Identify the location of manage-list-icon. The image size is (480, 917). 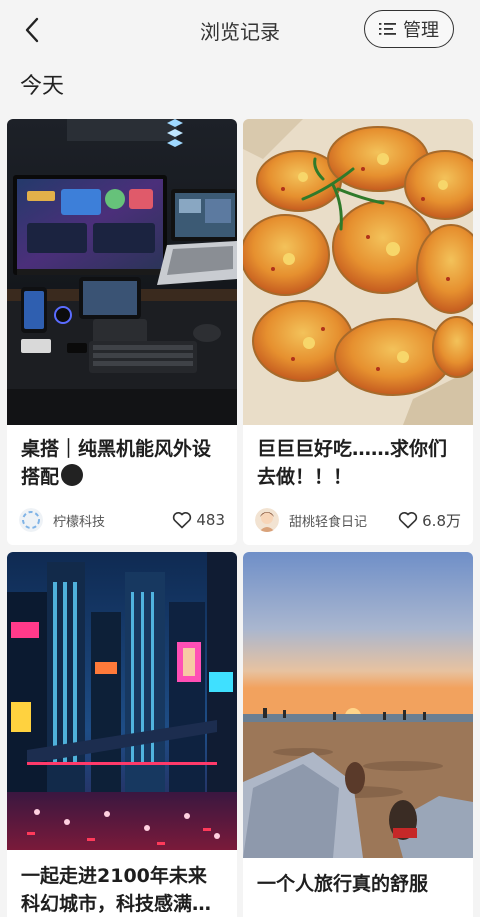
(387, 29).